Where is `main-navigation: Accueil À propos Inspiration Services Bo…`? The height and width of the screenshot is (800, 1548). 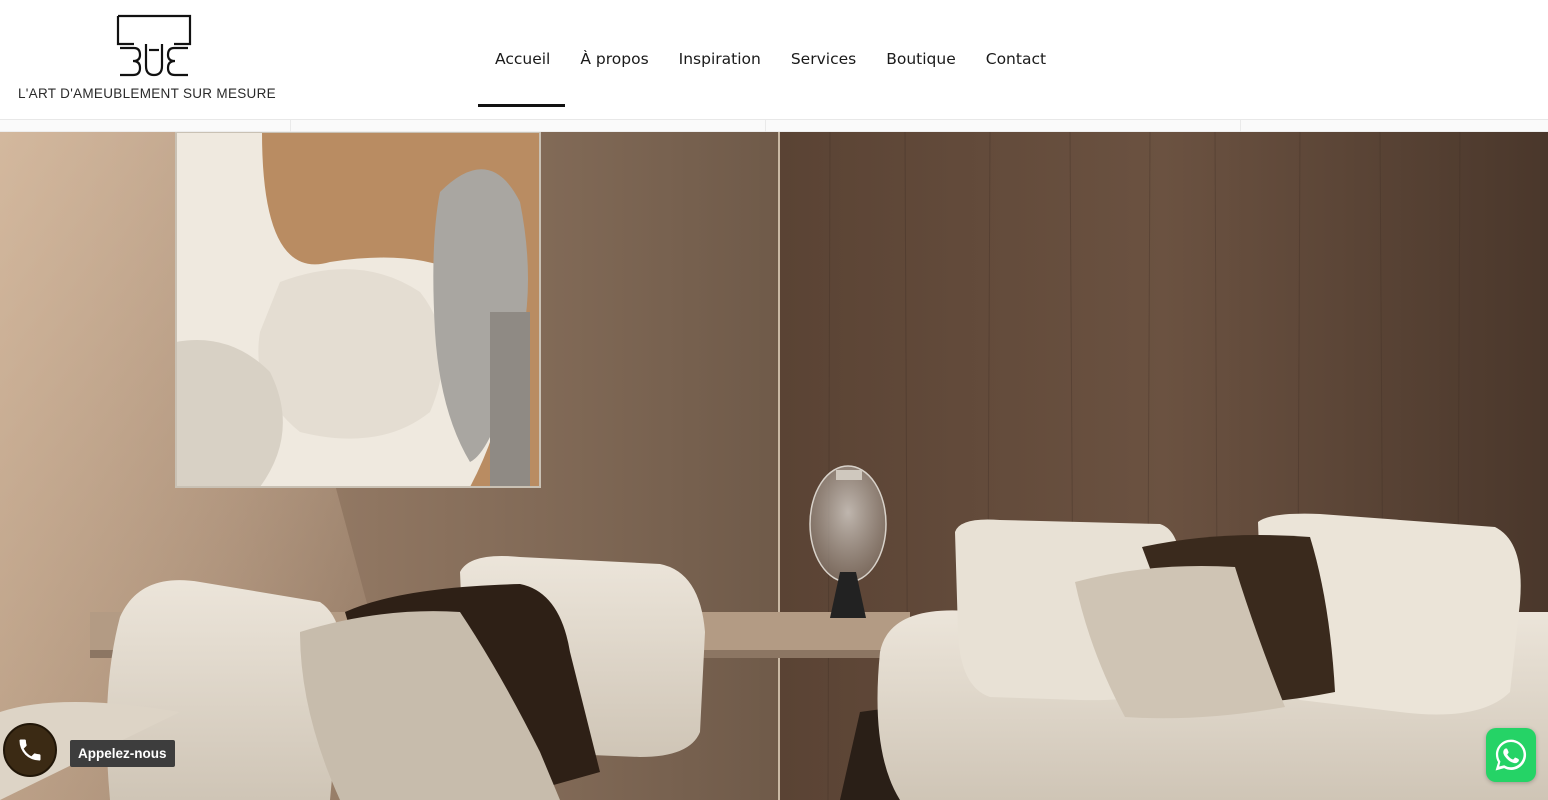
main-navigation: Accueil À propos Inspiration Services Bo… is located at coordinates (769, 60).